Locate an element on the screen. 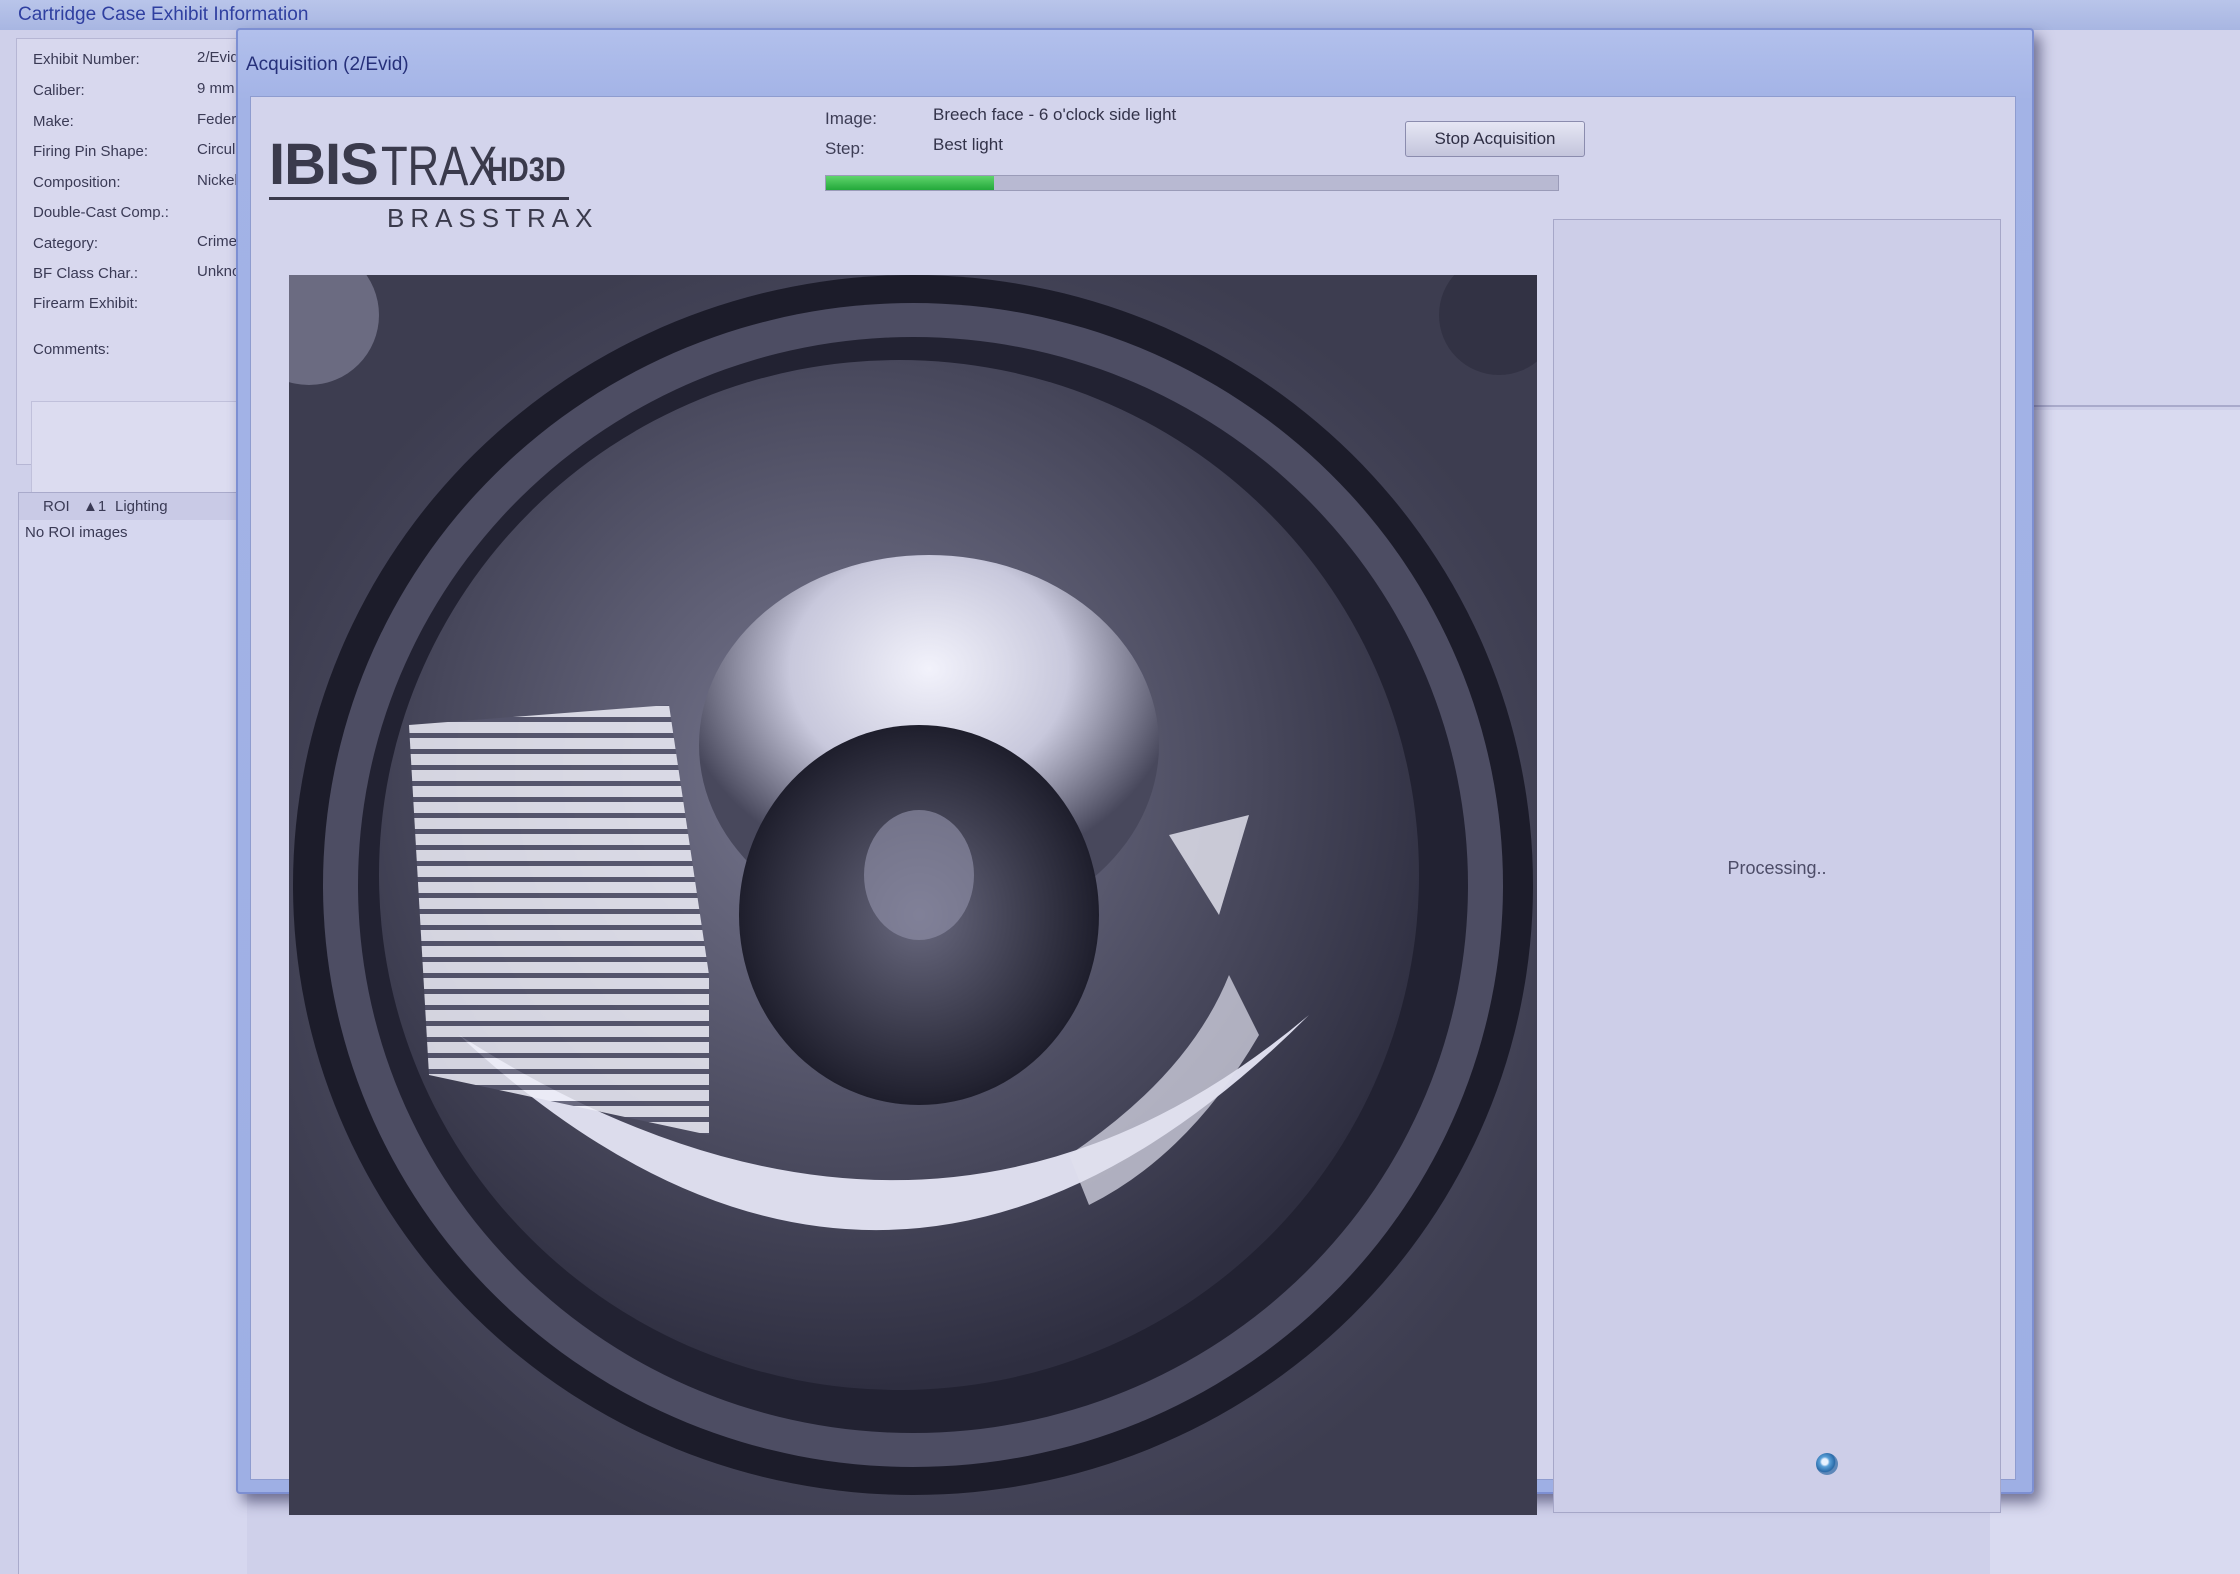  field-label-exhibit-number: Exhibit Number: is located at coordinates (86, 59).